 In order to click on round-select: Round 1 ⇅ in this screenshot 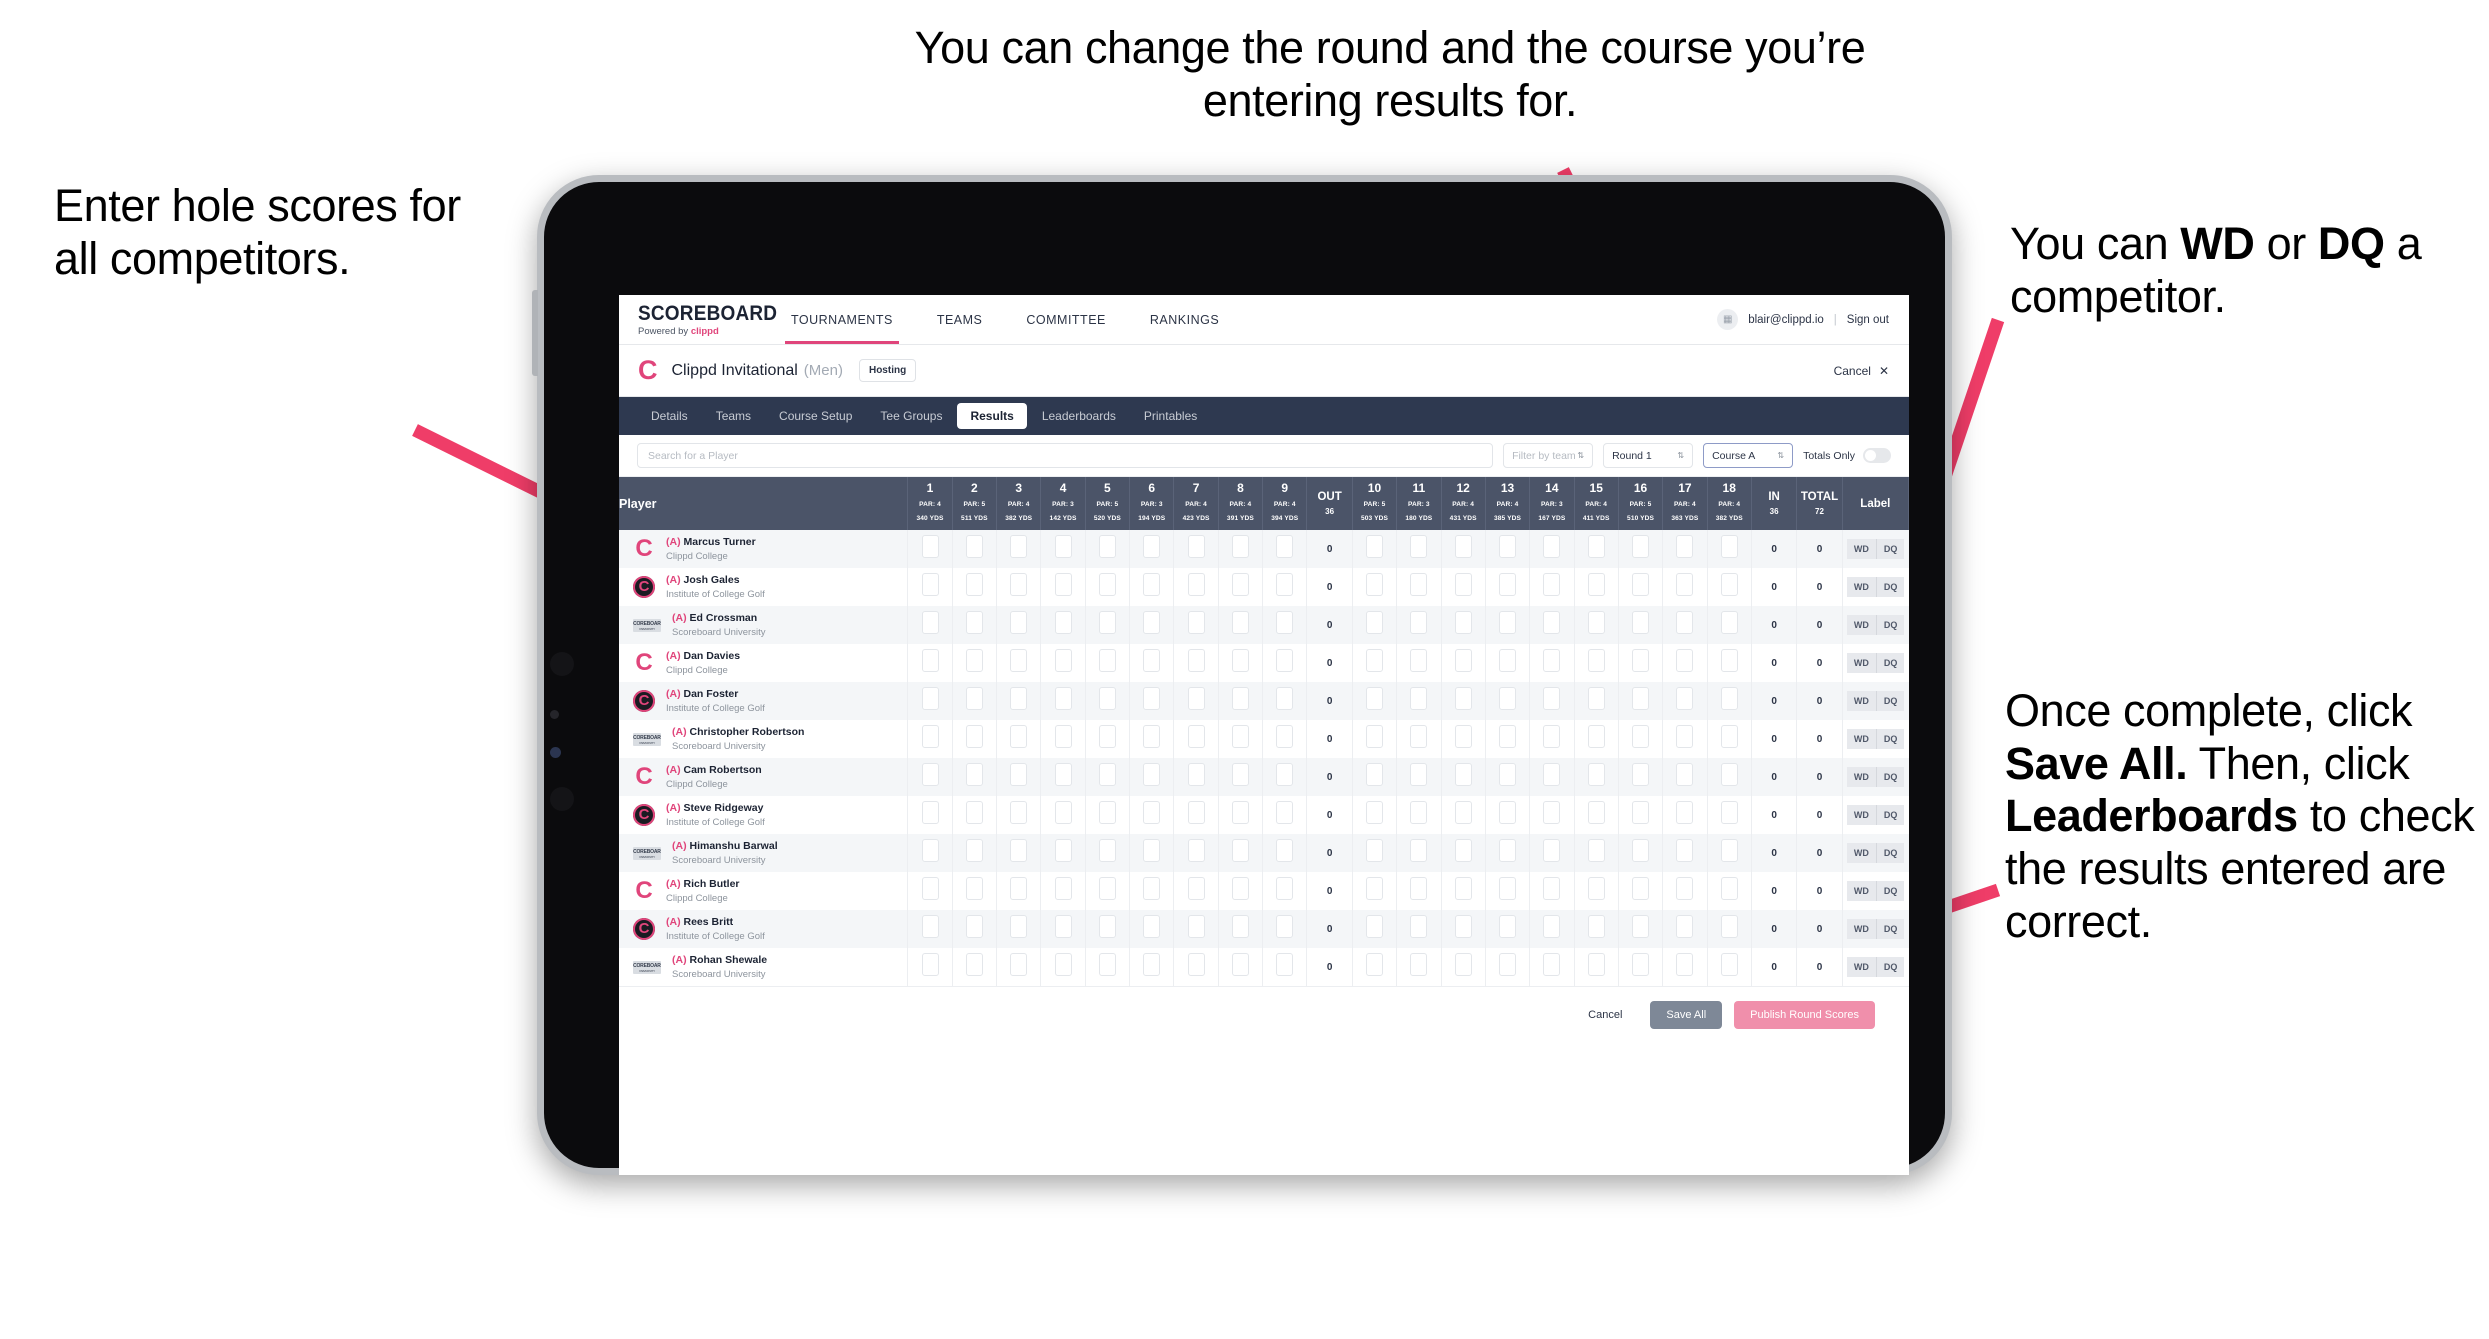, I will do `click(1648, 455)`.